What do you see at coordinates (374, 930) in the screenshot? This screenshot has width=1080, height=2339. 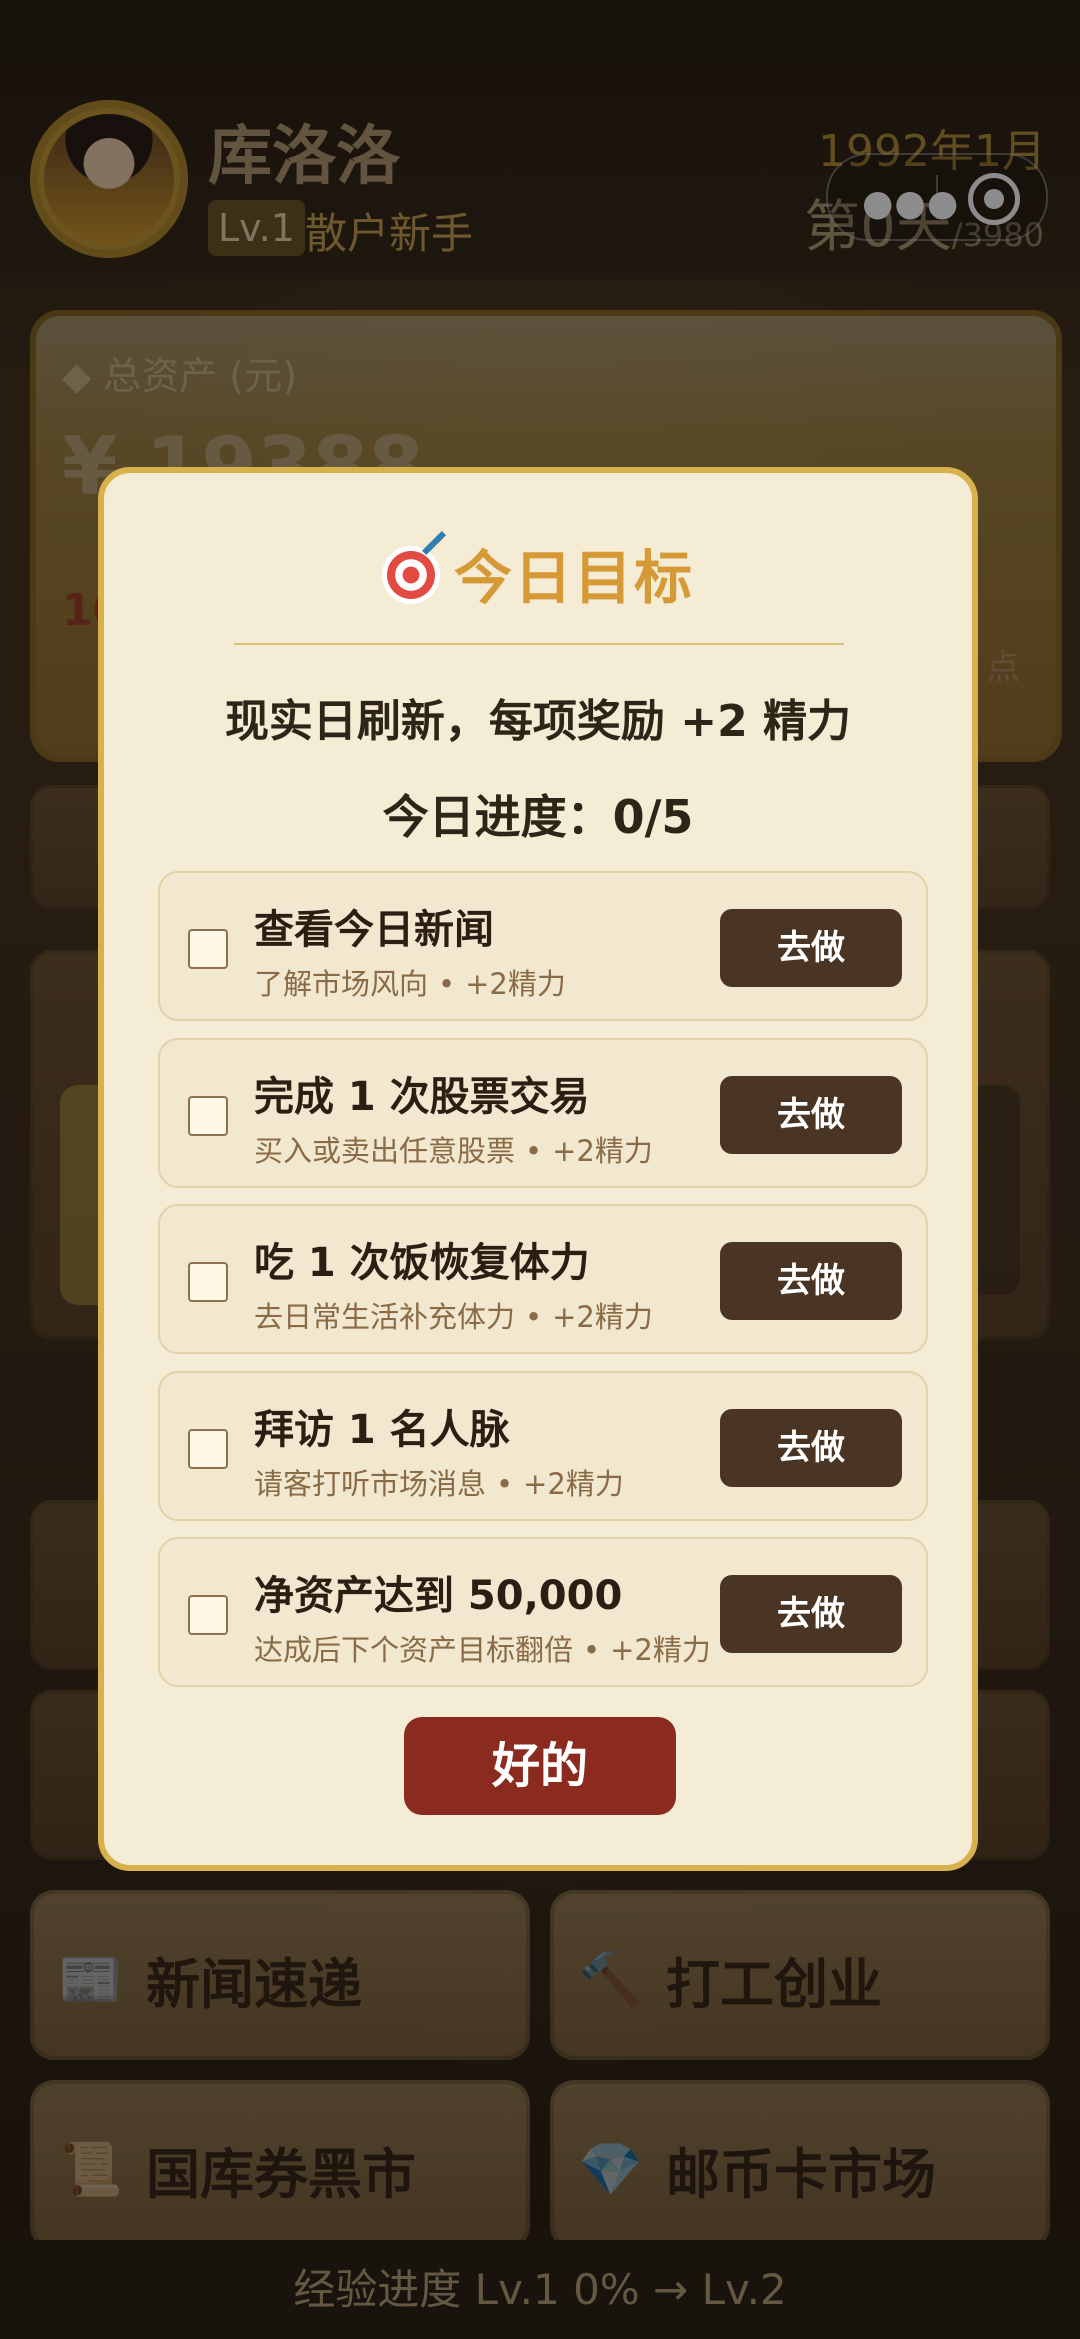 I see `task-title: 查看今日新闻` at bounding box center [374, 930].